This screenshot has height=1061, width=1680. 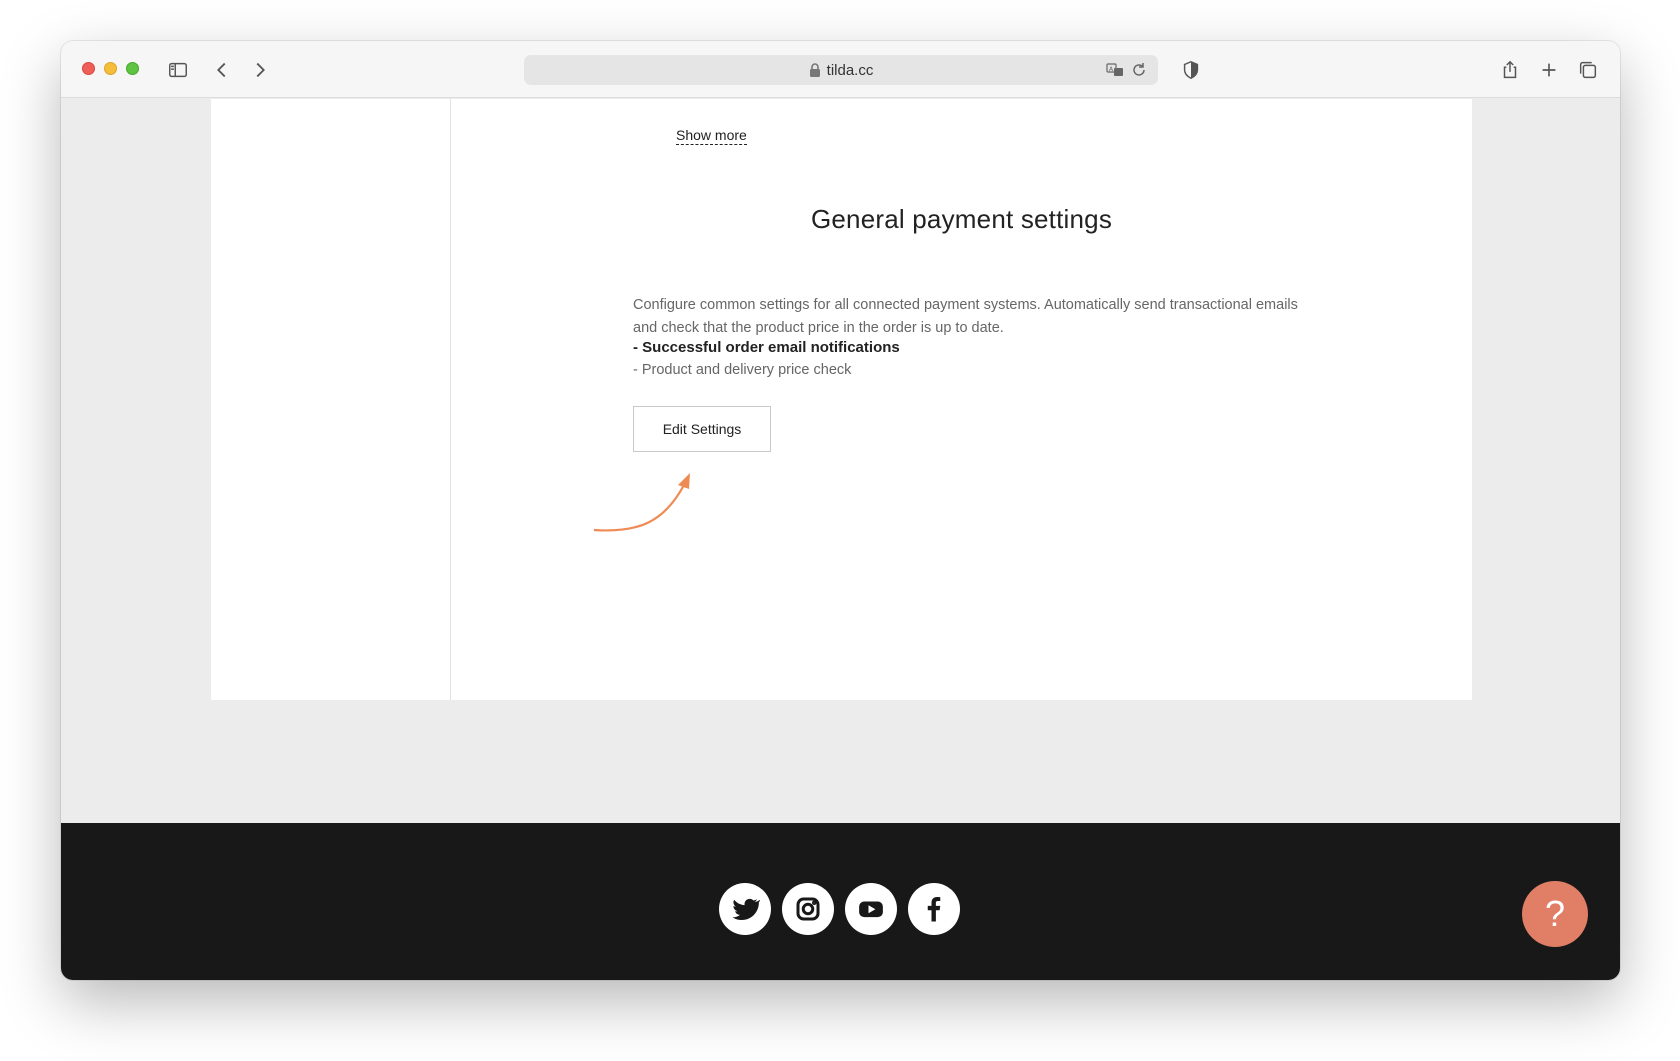 I want to click on facebook-icon, so click(x=934, y=909).